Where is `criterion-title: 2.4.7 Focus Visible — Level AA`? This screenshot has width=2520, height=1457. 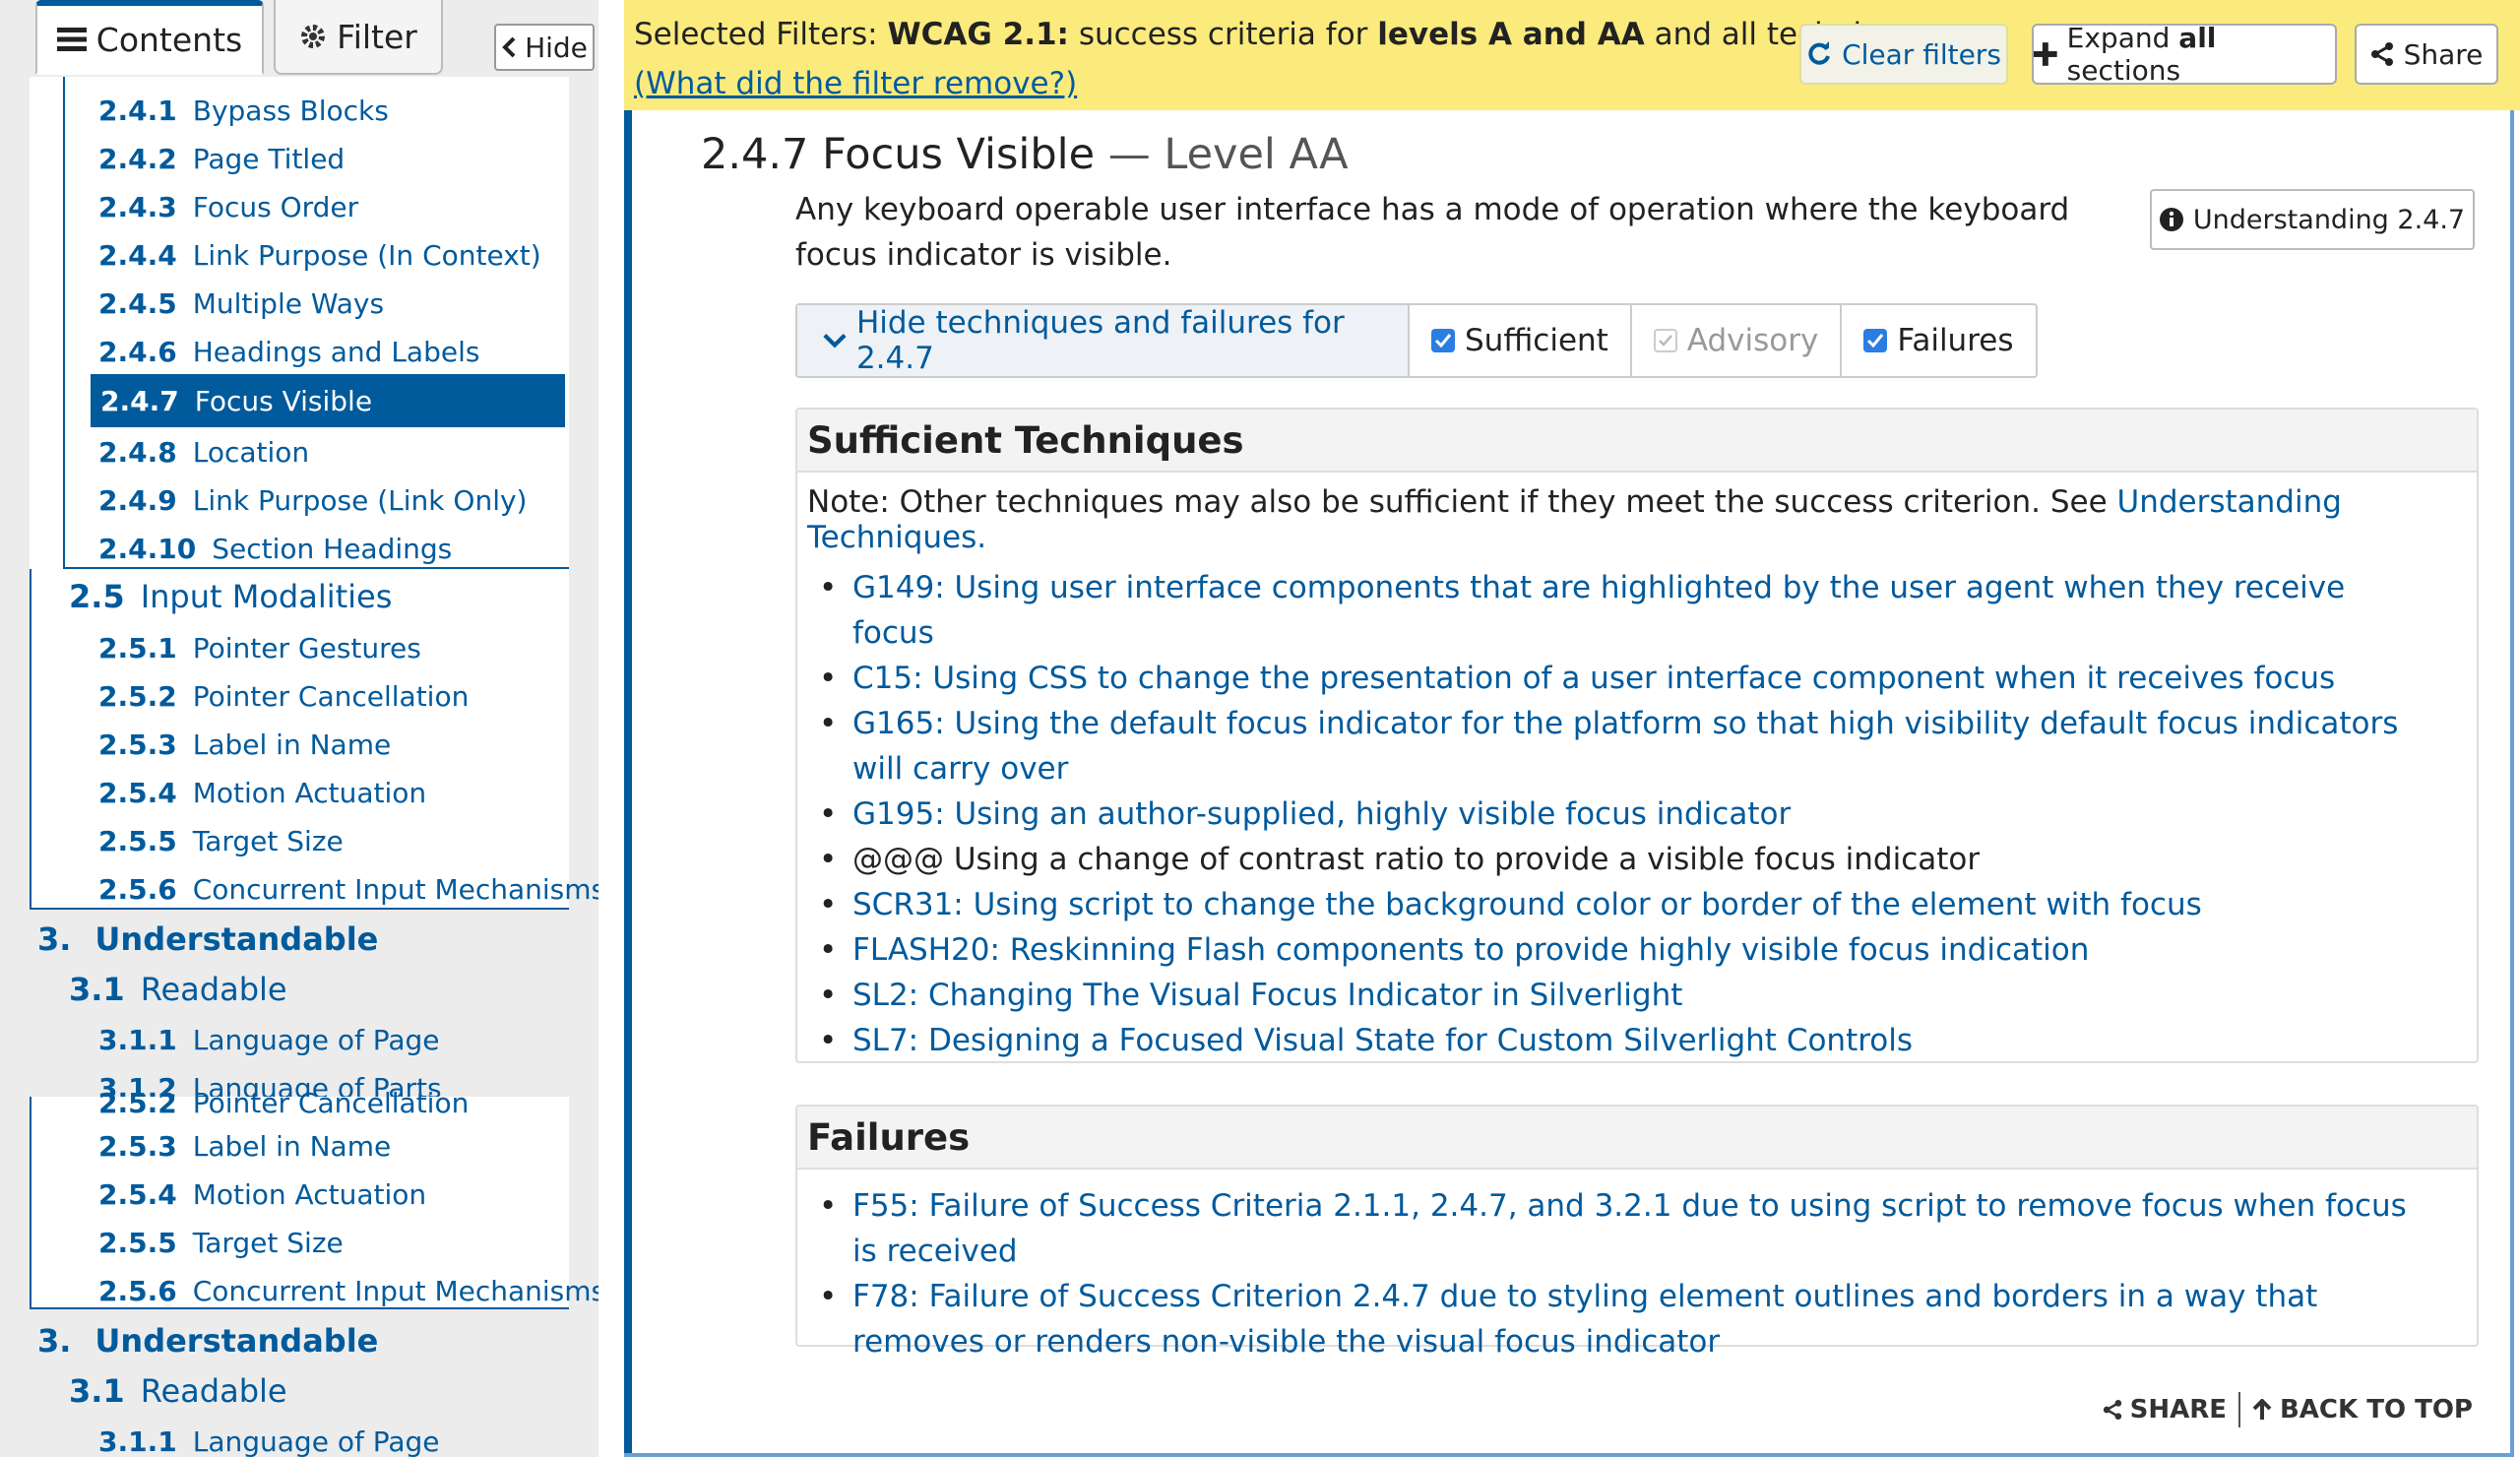
criterion-title: 2.4.7 Focus Visible — Level AA is located at coordinates (1025, 154).